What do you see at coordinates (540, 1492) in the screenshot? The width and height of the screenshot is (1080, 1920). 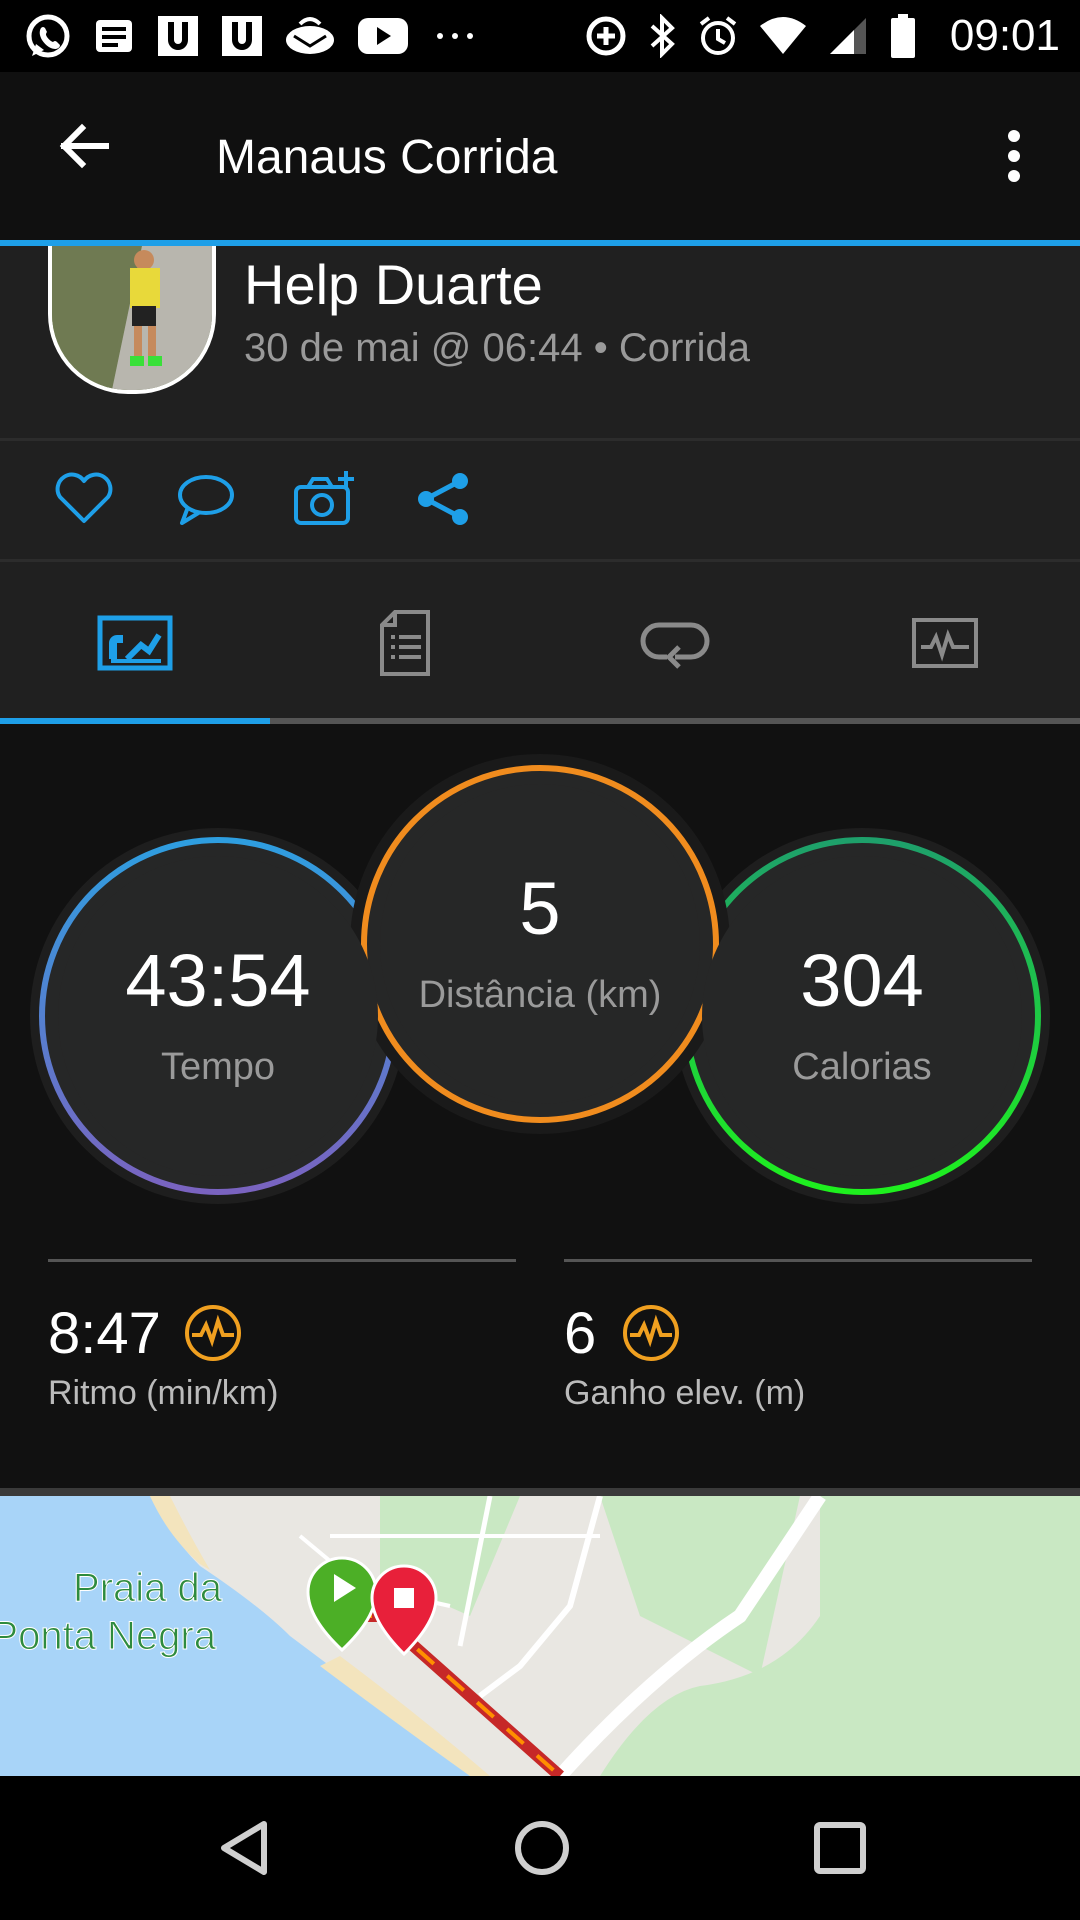 I see `section-divider` at bounding box center [540, 1492].